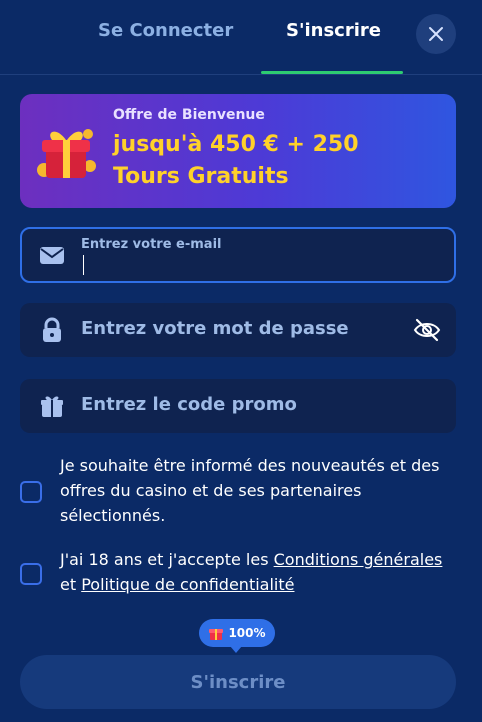 This screenshot has height=722, width=482. I want to click on auth-tabs: Se Connecter S'inscrire, so click(241, 37).